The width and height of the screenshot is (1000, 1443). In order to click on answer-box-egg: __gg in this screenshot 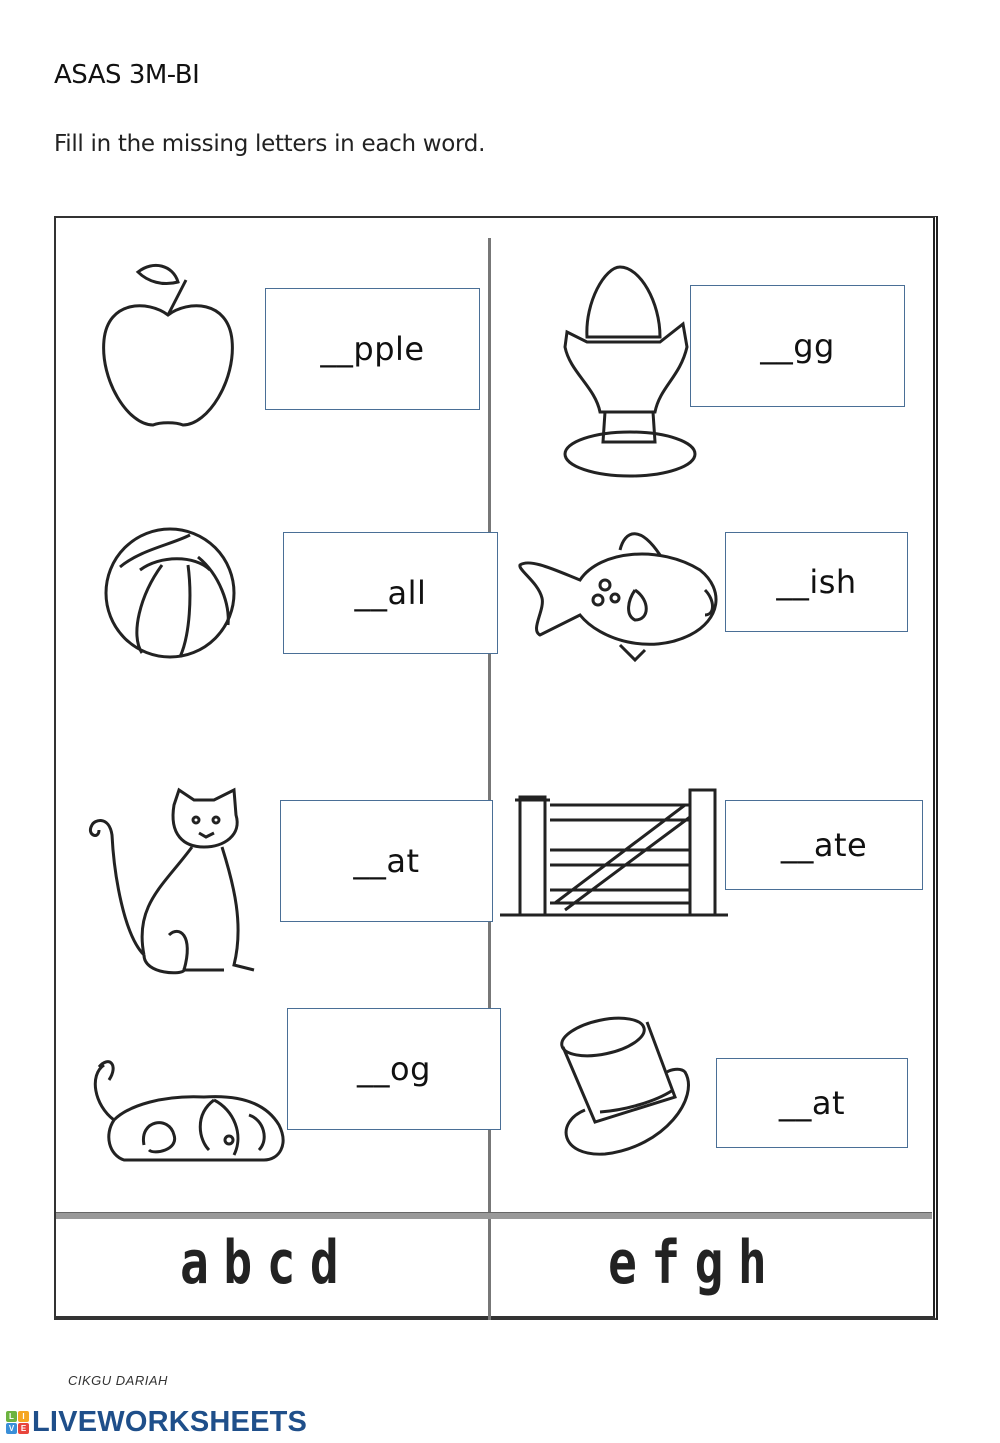, I will do `click(797, 346)`.